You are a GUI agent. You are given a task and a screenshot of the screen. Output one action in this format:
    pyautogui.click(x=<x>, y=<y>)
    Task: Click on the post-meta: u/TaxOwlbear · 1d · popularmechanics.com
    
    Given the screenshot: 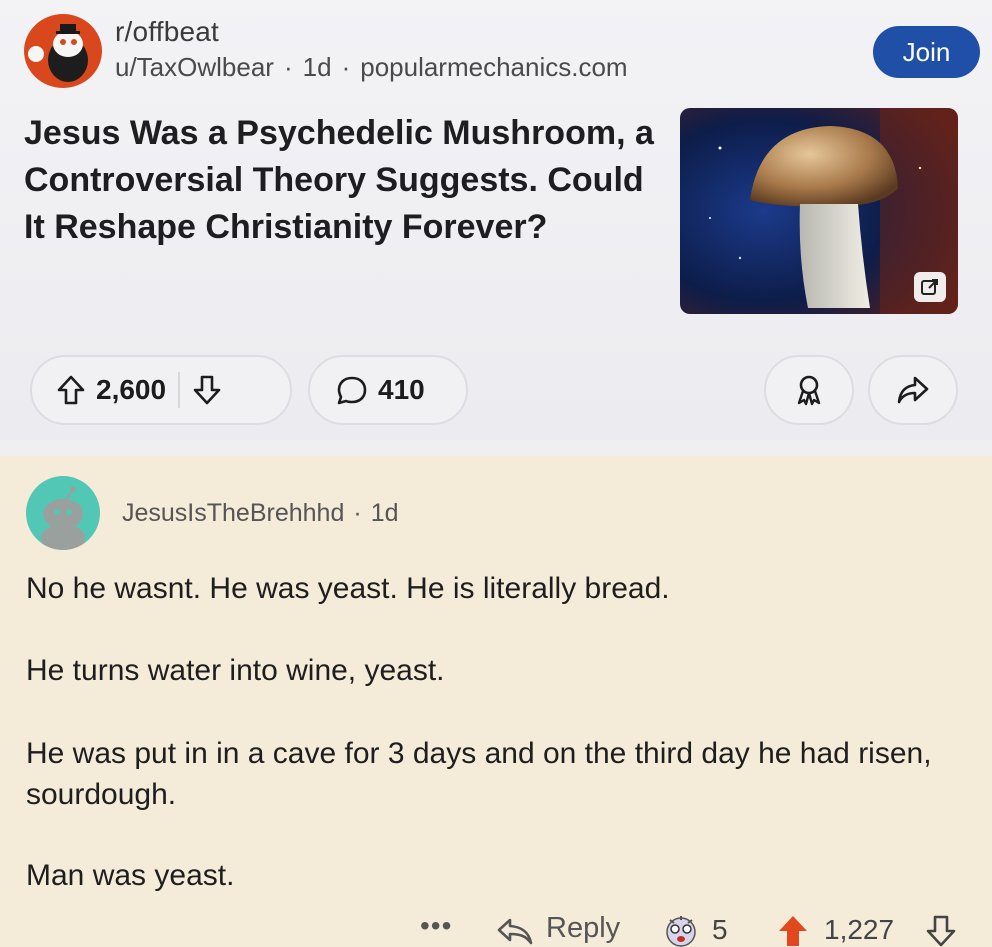 What is the action you would take?
    pyautogui.click(x=371, y=67)
    